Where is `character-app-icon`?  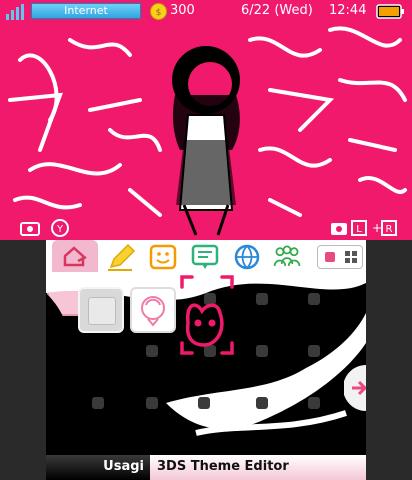 character-app-icon is located at coordinates (153, 311).